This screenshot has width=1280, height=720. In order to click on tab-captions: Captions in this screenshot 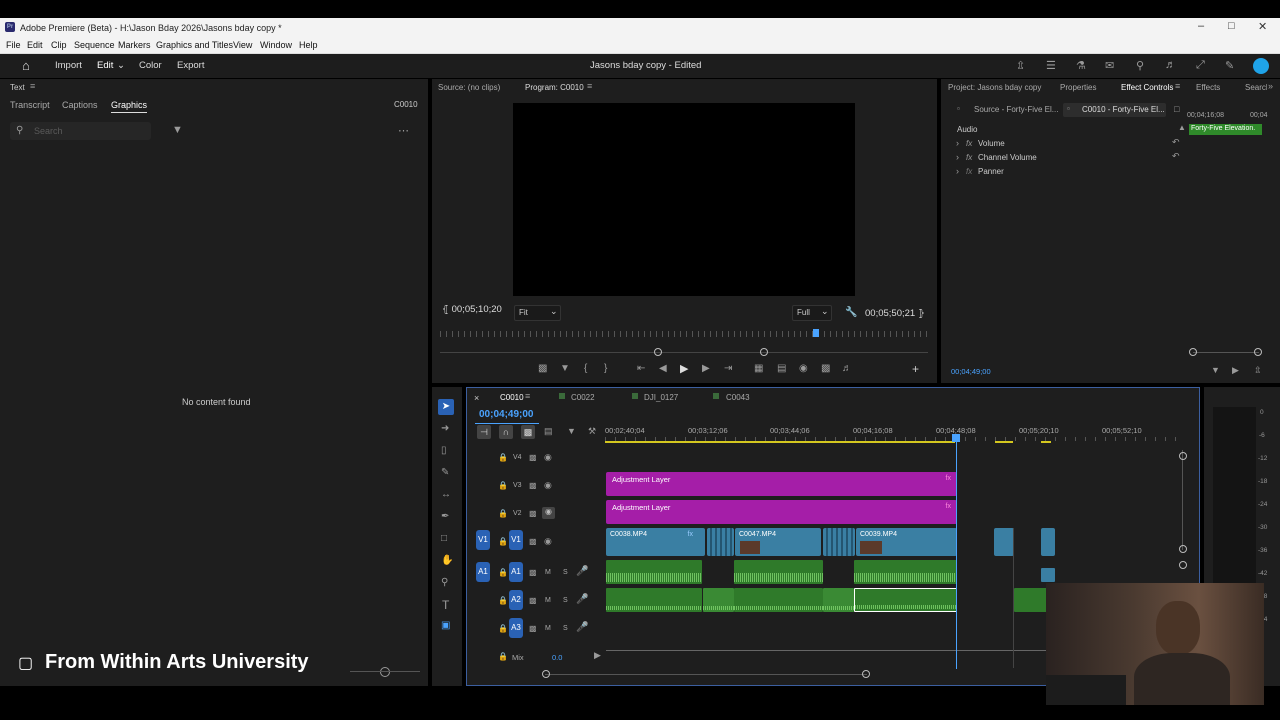, I will do `click(80, 105)`.